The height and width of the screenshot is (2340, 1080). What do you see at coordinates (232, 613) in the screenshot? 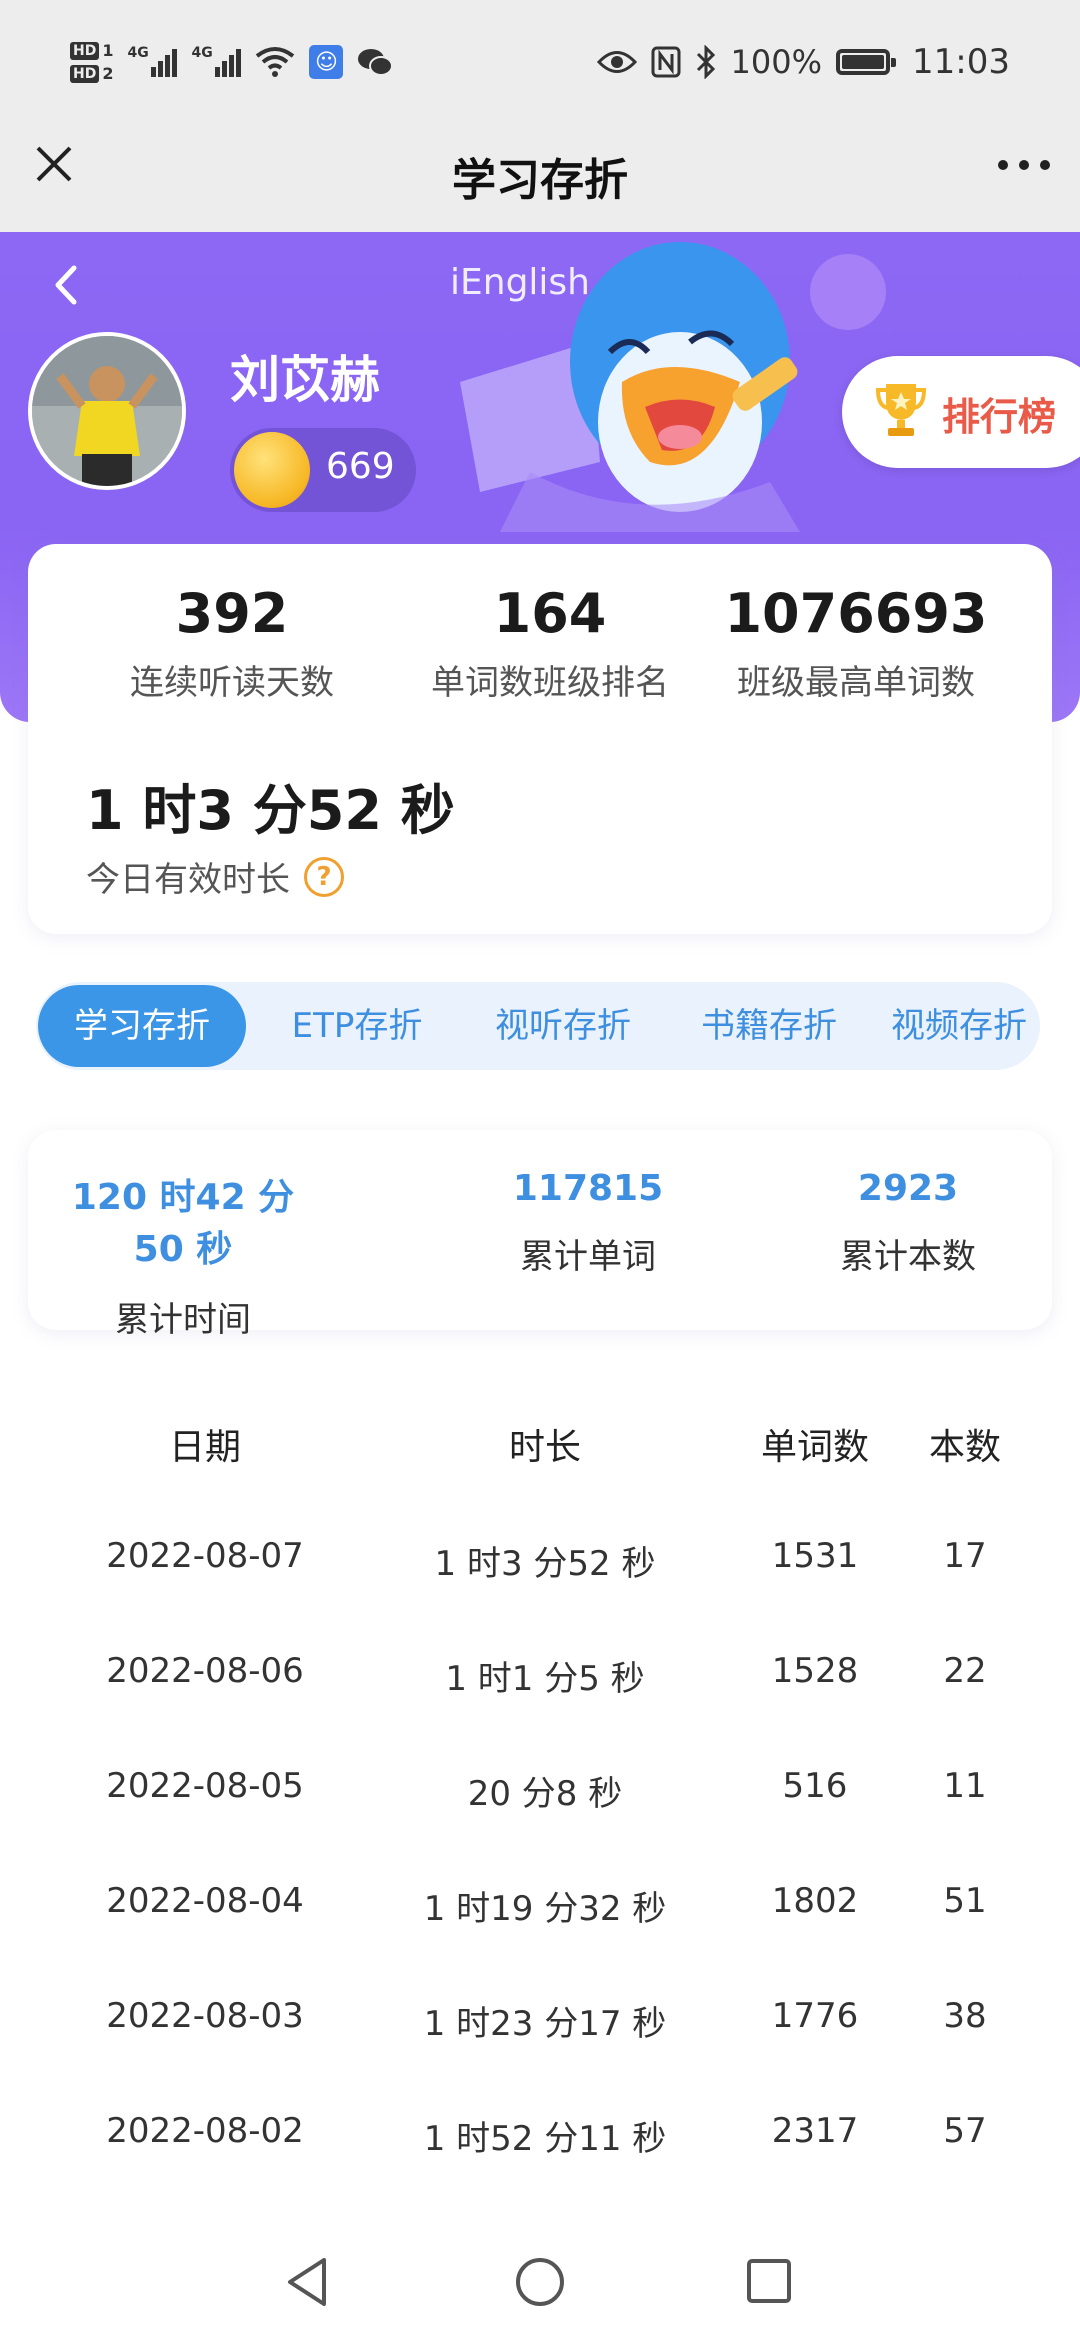
I see `stat-value: 392` at bounding box center [232, 613].